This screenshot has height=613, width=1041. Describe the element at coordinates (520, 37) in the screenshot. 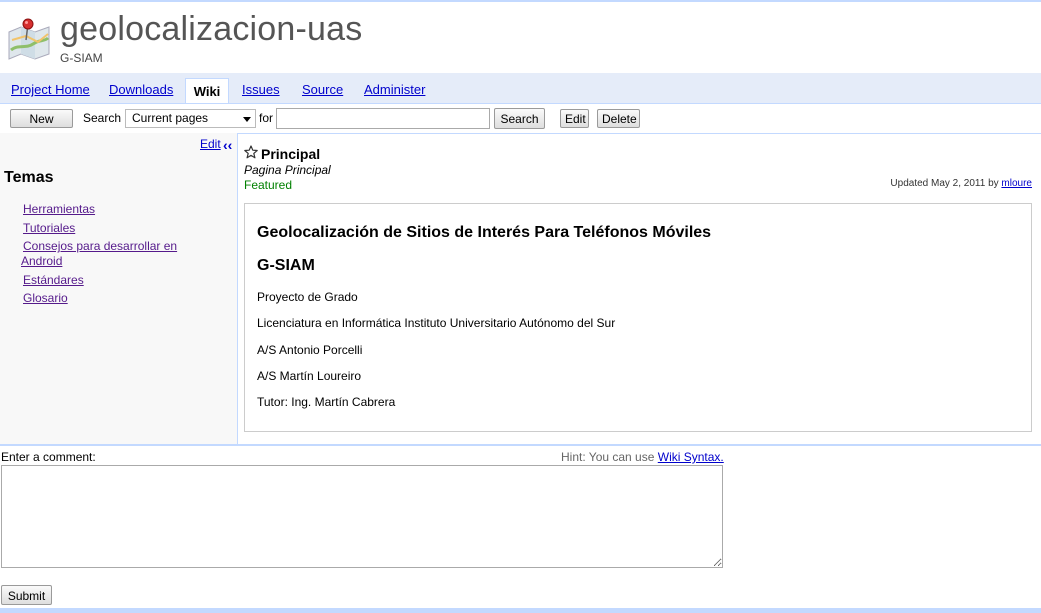

I see `project-header: geolocalizacion-uas G-SIAM` at that location.